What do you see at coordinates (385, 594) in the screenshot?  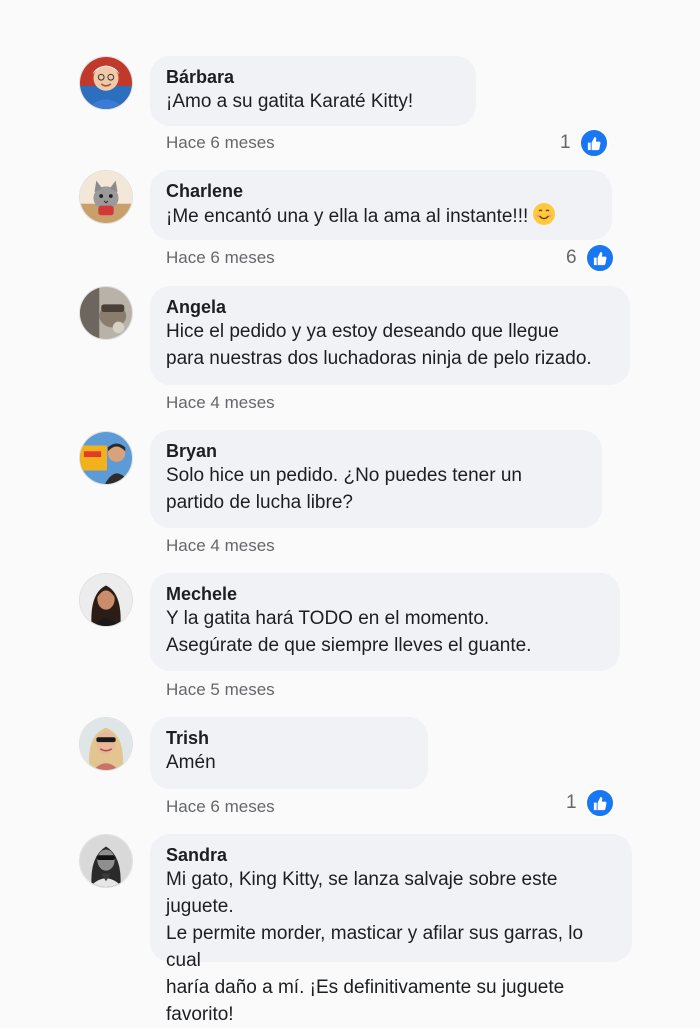 I see `commenter-name: Mechele` at bounding box center [385, 594].